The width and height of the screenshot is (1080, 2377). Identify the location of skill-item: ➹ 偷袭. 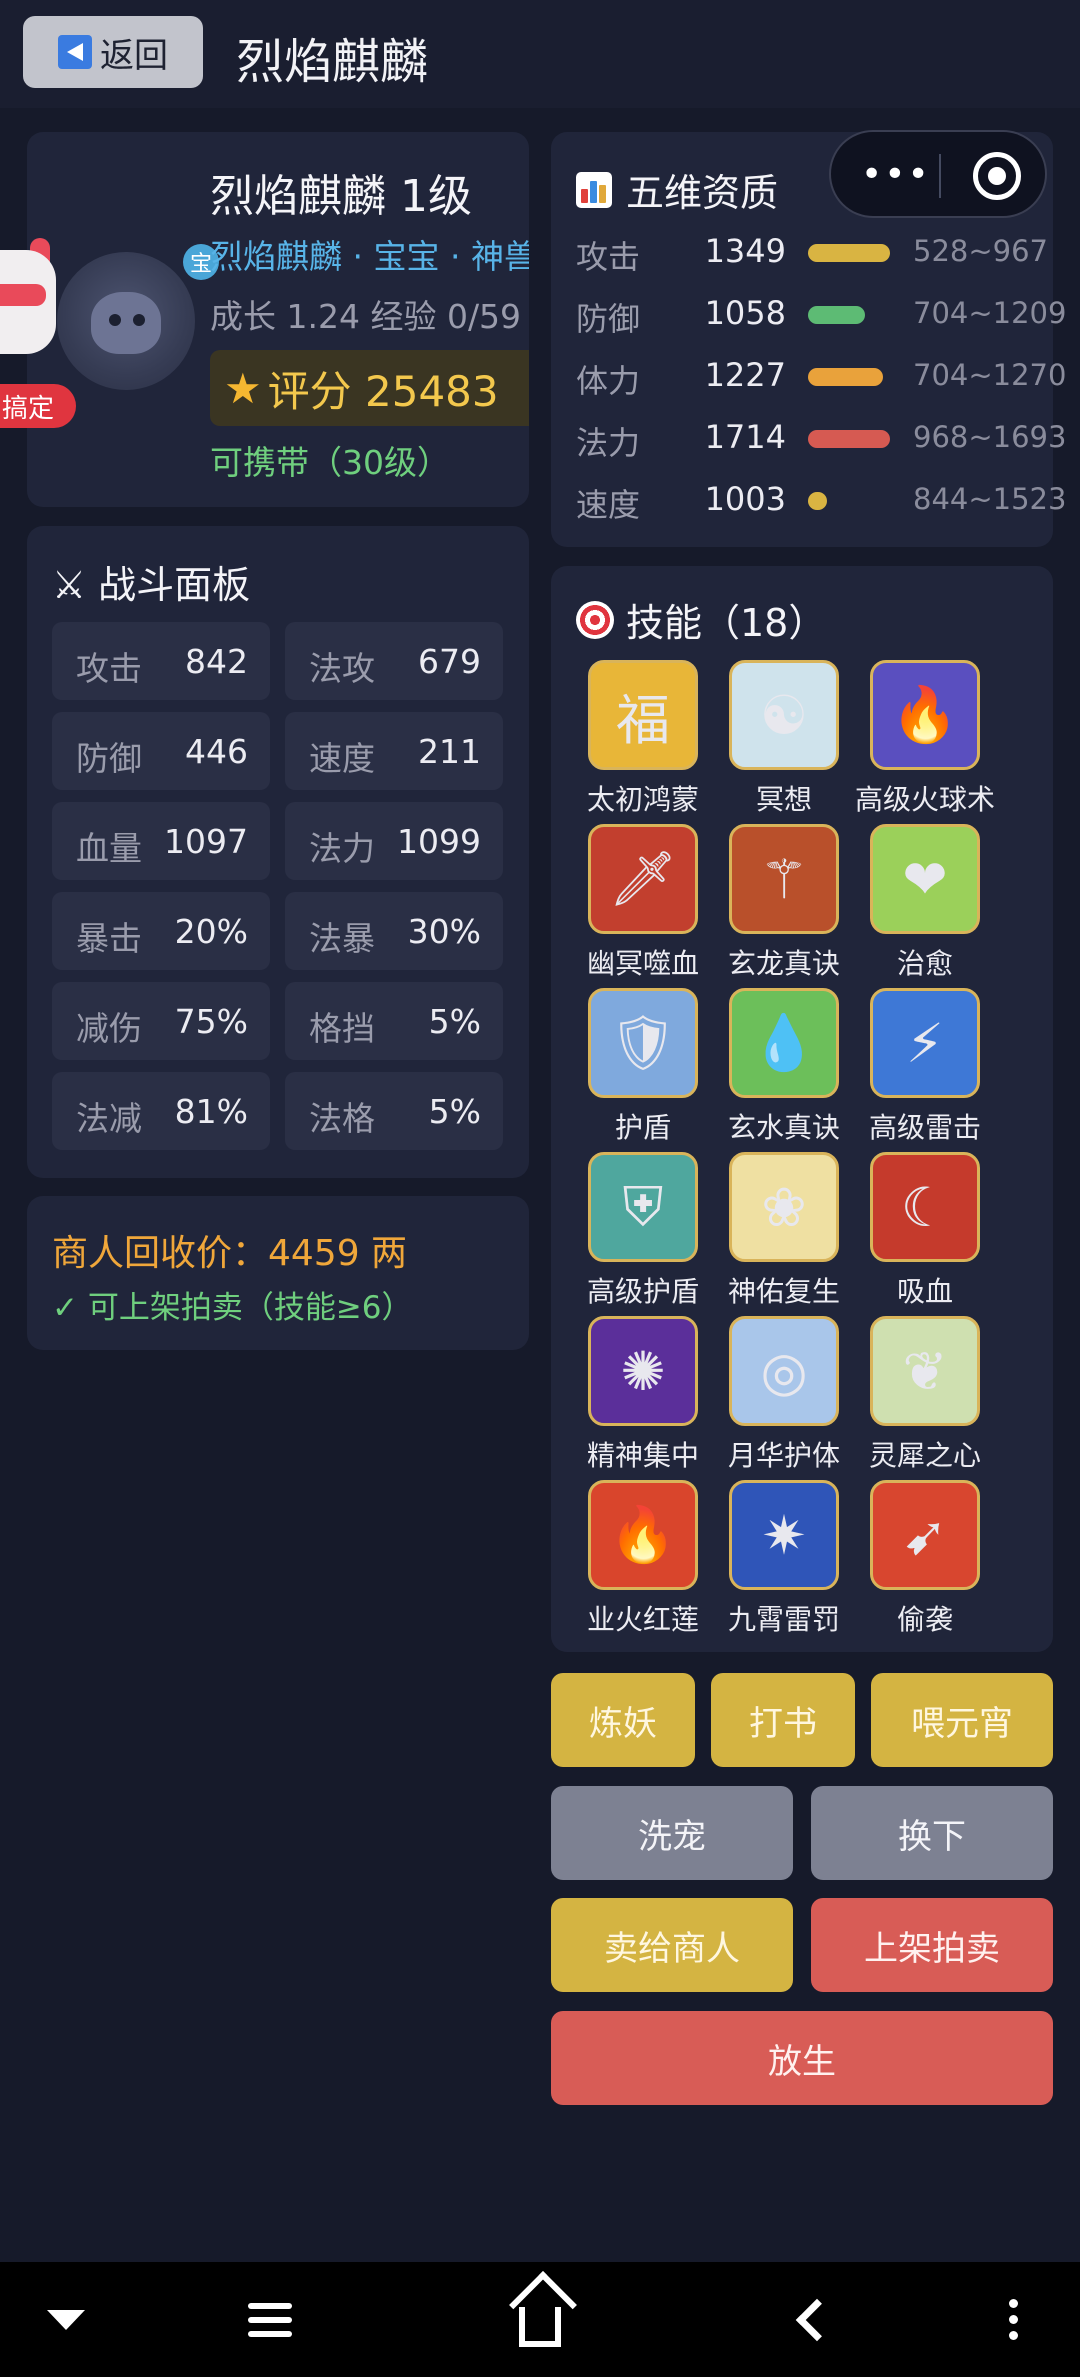
(925, 1560).